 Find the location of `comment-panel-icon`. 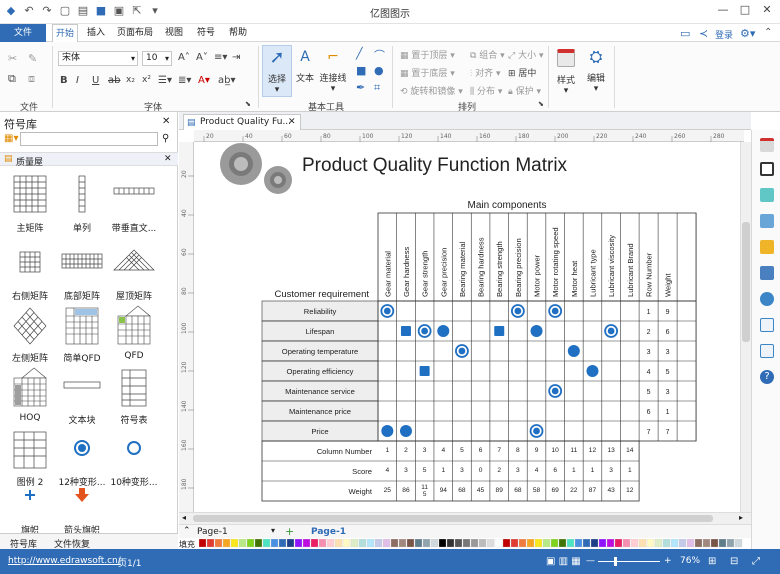

comment-panel-icon is located at coordinates (767, 351).